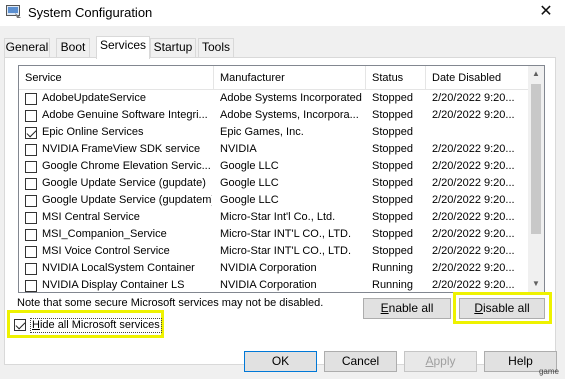 This screenshot has height=379, width=565. What do you see at coordinates (478, 308) in the screenshot?
I see `disable-all-accel: D` at bounding box center [478, 308].